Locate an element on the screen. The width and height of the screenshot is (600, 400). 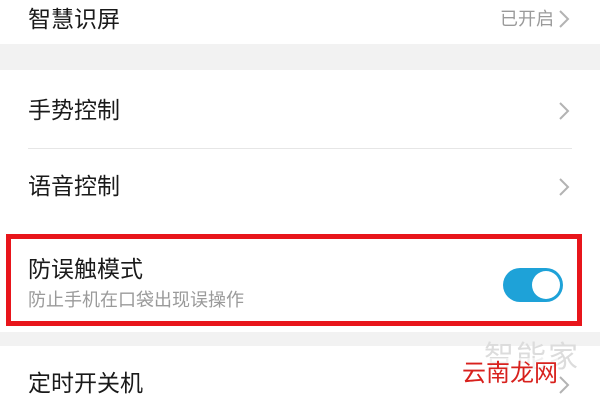
setting-title: 语音控制 is located at coordinates (74, 187).